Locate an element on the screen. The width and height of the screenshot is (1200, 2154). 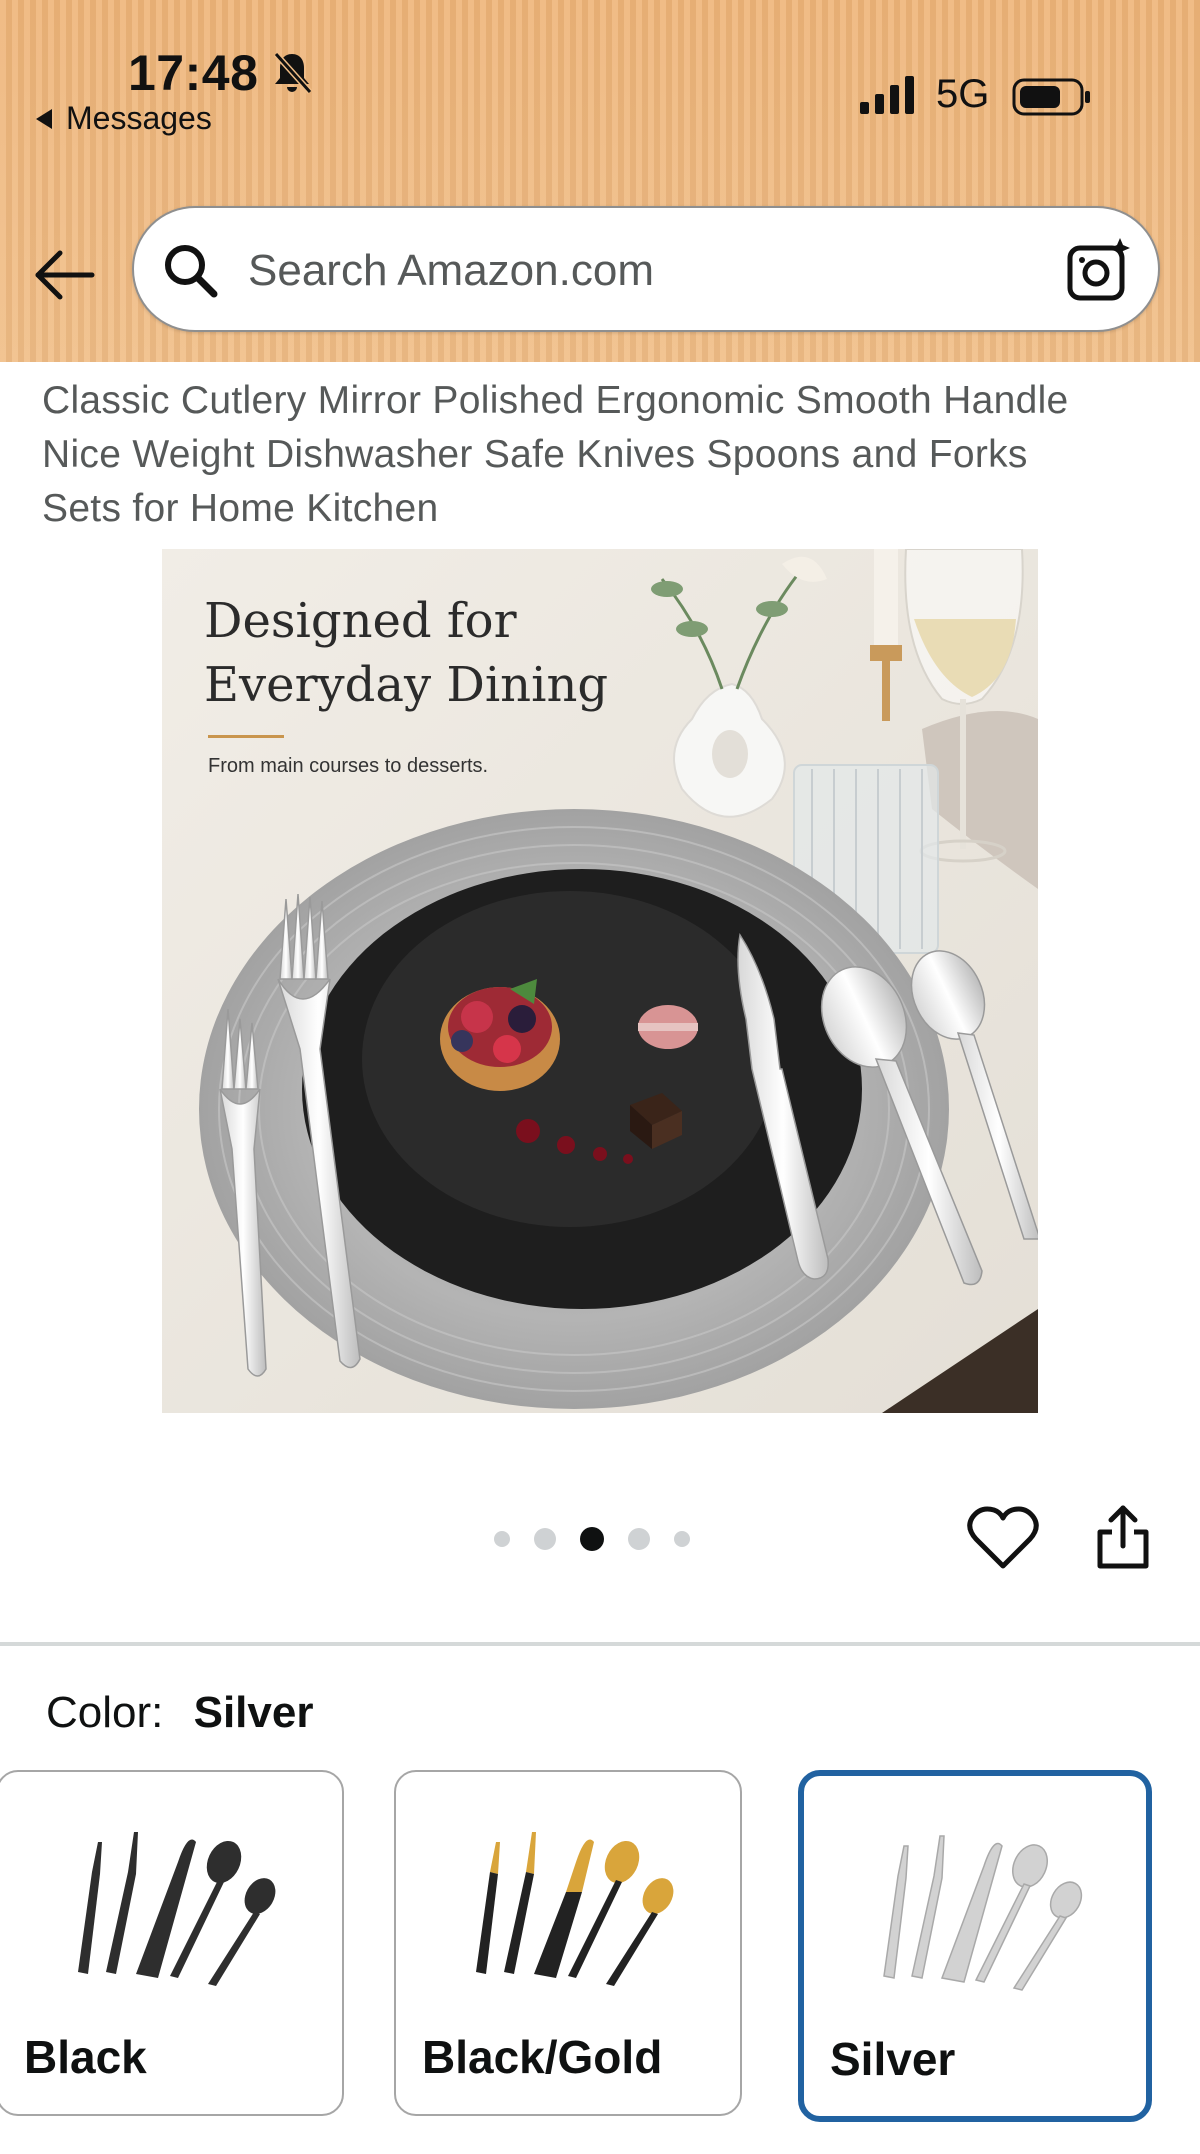
carousel-dot-active is located at coordinates (592, 1539).